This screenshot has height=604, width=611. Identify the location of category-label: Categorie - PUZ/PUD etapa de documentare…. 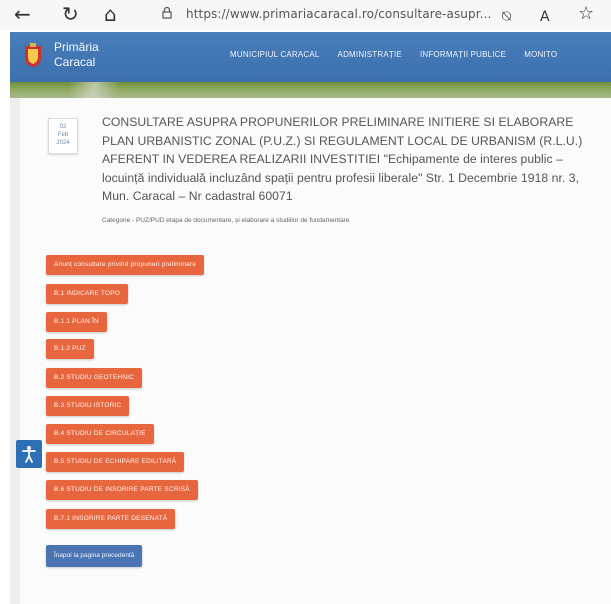
(226, 220).